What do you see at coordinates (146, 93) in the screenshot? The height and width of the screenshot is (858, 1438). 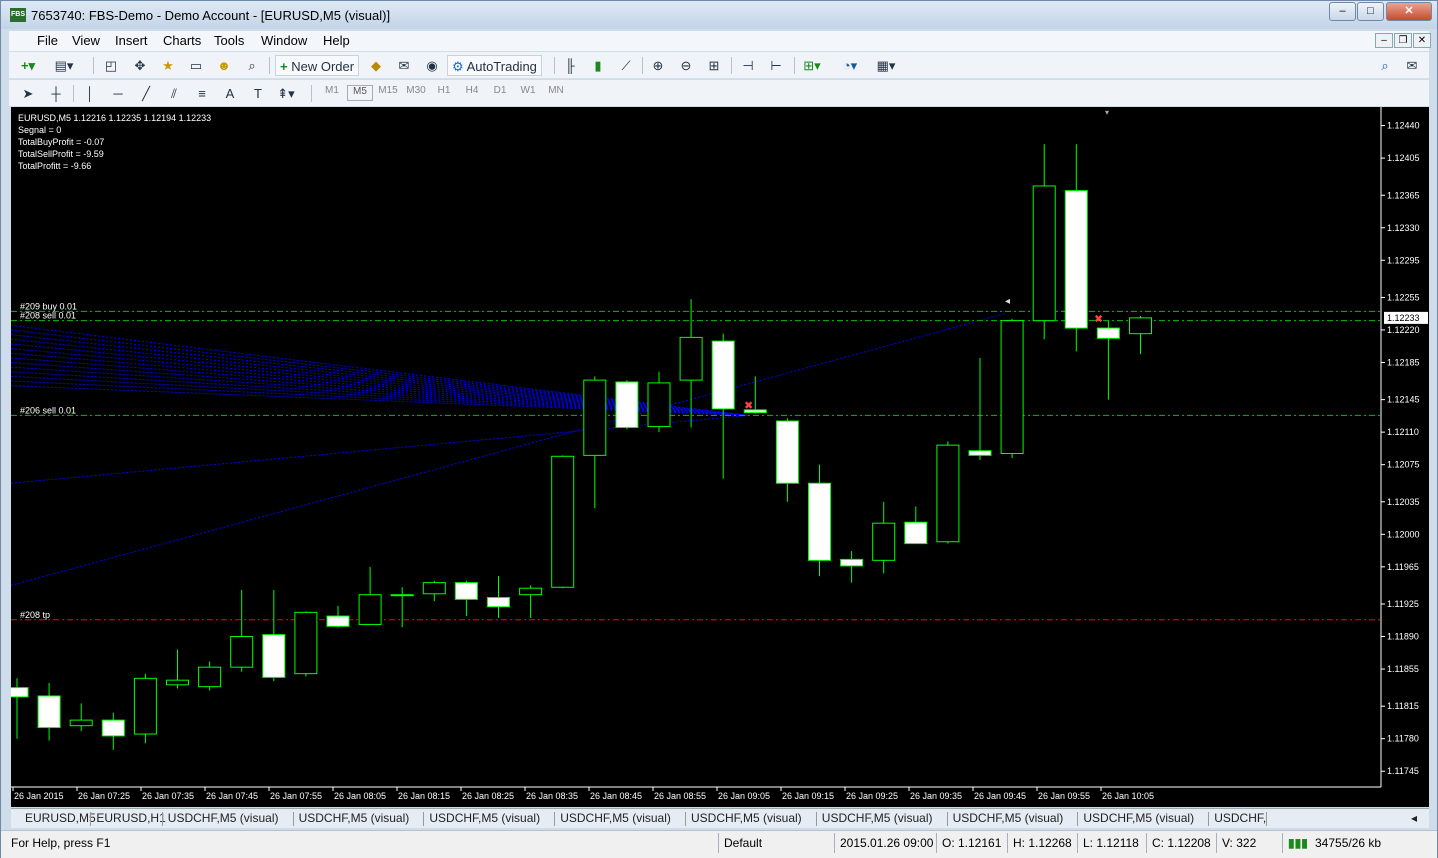 I see `trendline-icon: ╱` at bounding box center [146, 93].